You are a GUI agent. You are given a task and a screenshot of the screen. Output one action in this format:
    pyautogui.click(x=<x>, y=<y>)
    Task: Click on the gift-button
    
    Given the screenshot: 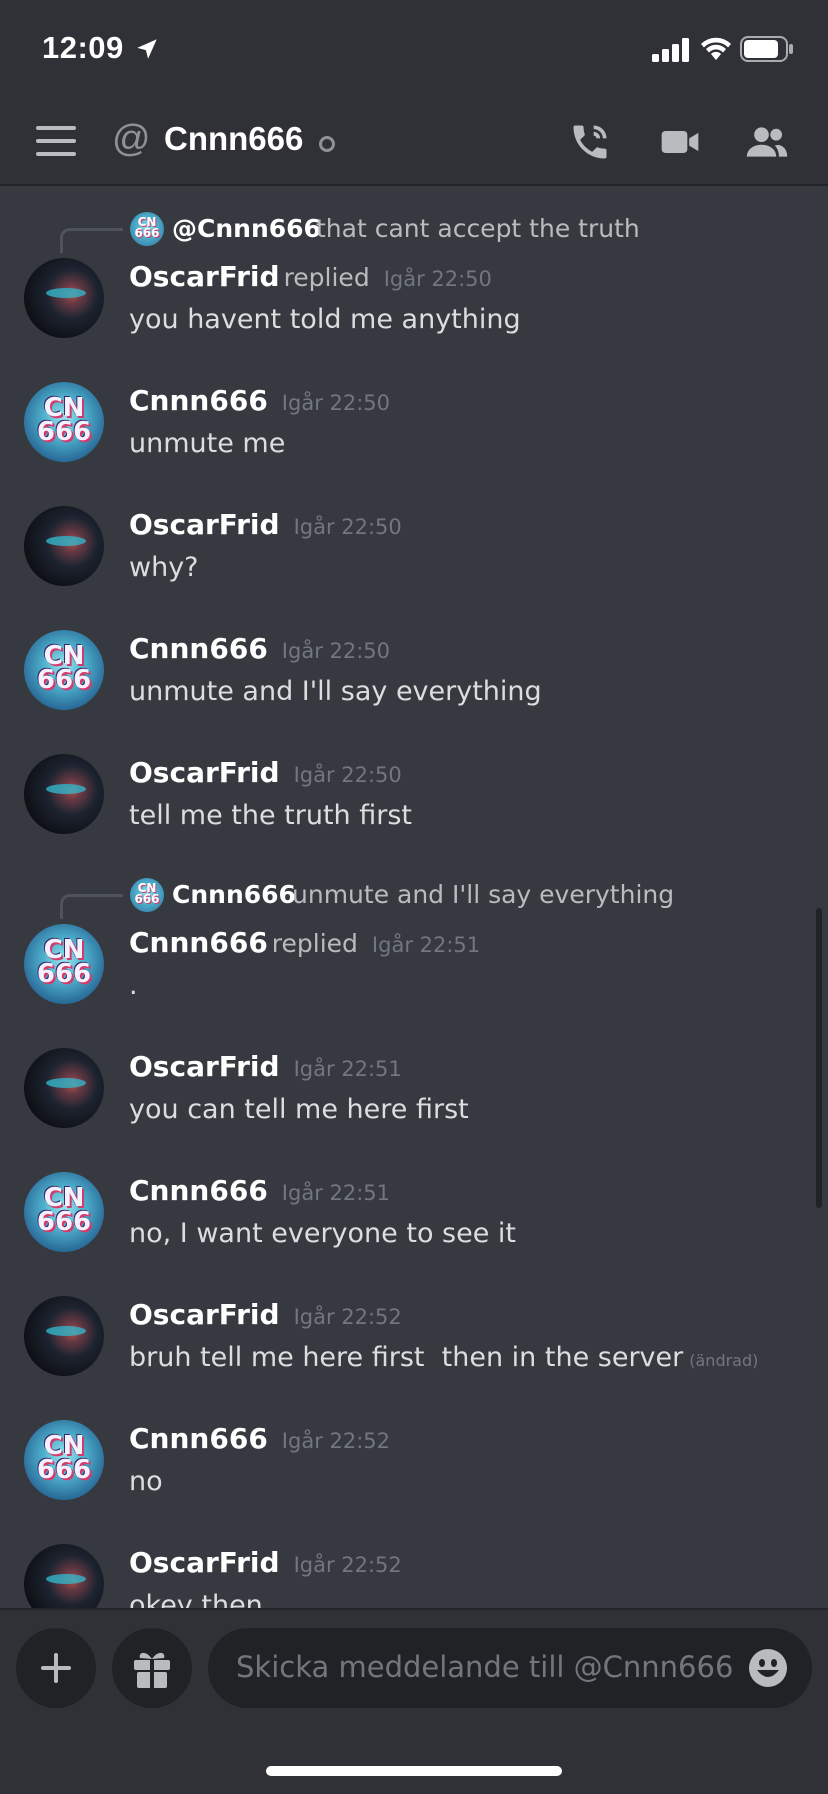 What is the action you would take?
    pyautogui.click(x=152, y=1668)
    